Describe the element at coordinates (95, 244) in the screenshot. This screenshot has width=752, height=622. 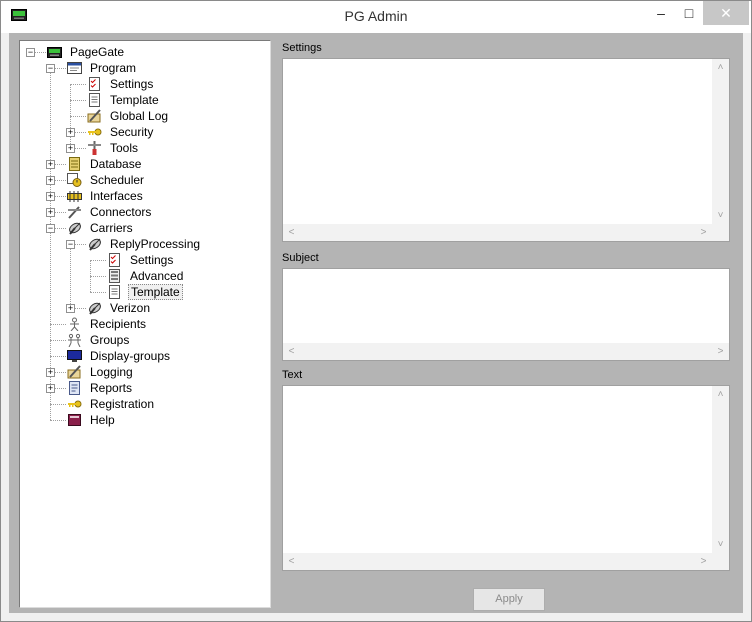
I see `satellite-icon` at that location.